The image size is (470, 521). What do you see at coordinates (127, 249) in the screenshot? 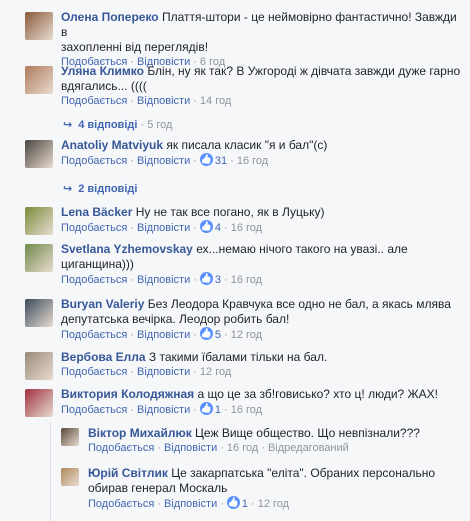
I see `comment-author: Svetlana Yzhemovskay` at bounding box center [127, 249].